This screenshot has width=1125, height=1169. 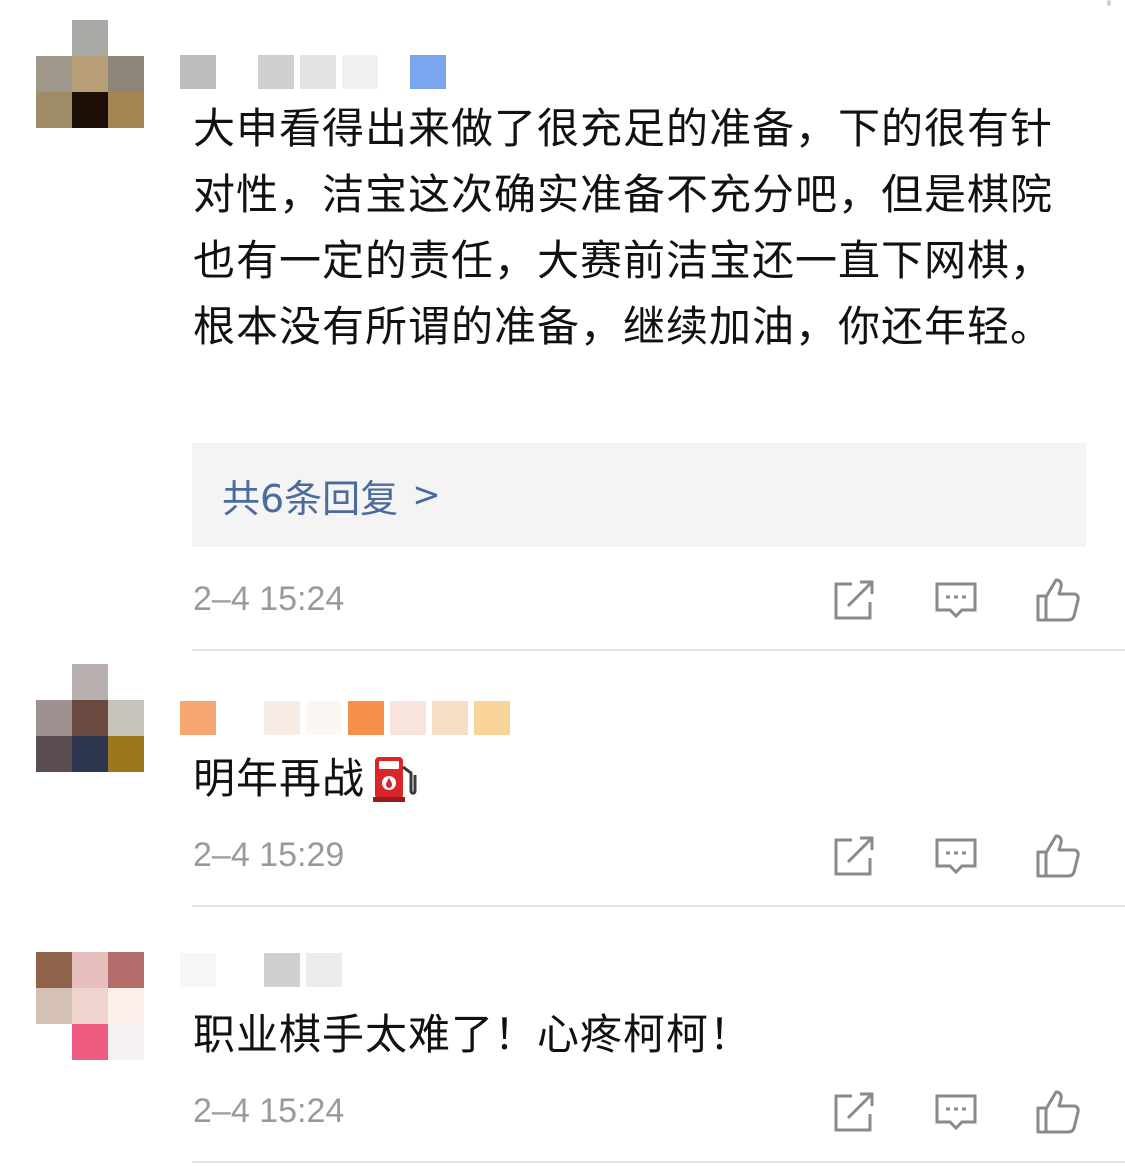 What do you see at coordinates (426, 495) in the screenshot?
I see `chevron-right-icon: >` at bounding box center [426, 495].